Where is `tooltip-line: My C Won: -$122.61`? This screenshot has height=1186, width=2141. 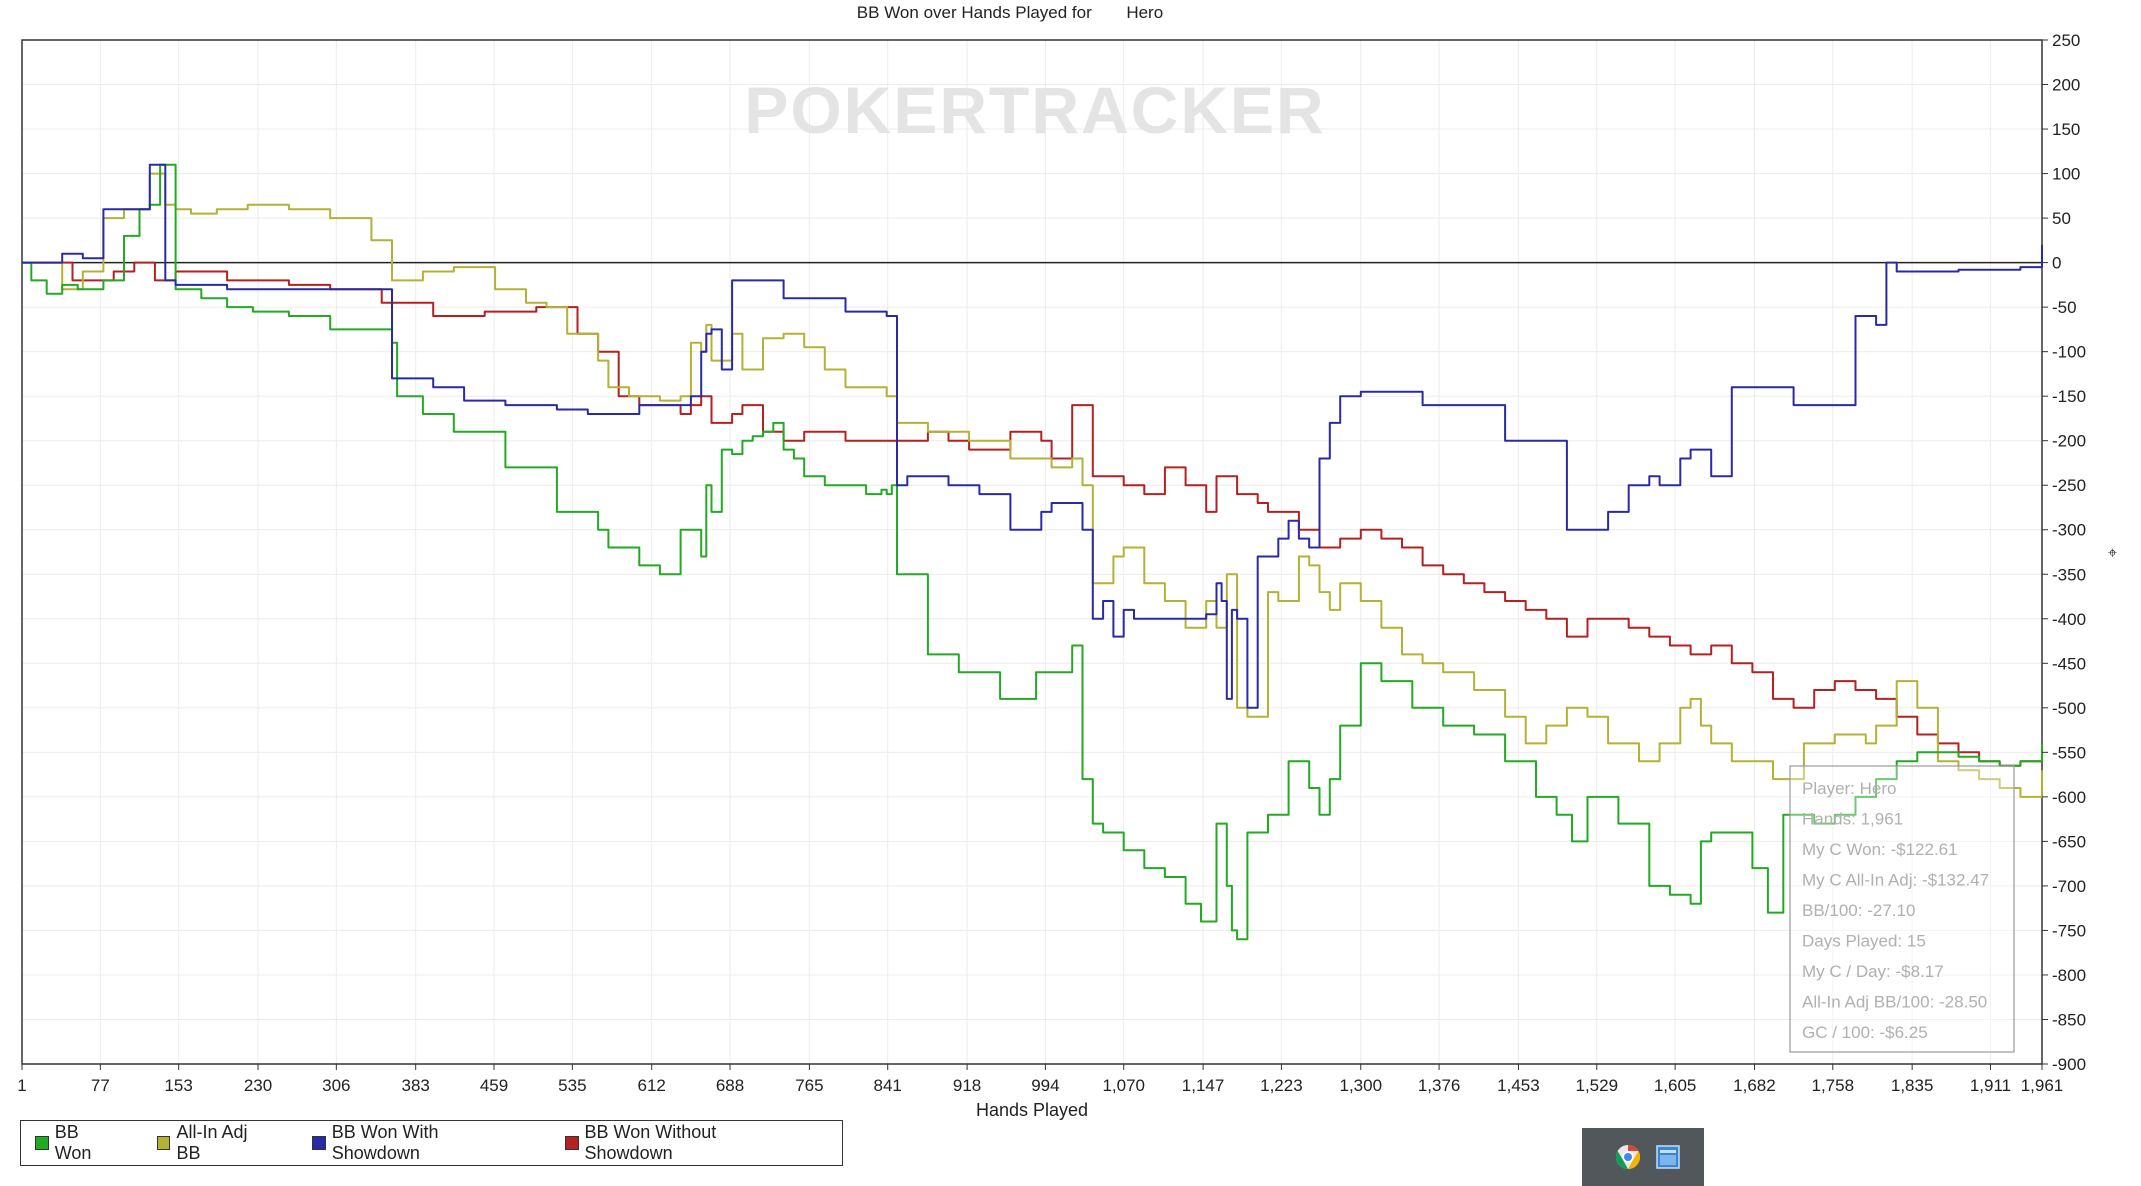 tooltip-line: My C Won: -$122.61 is located at coordinates (1880, 849).